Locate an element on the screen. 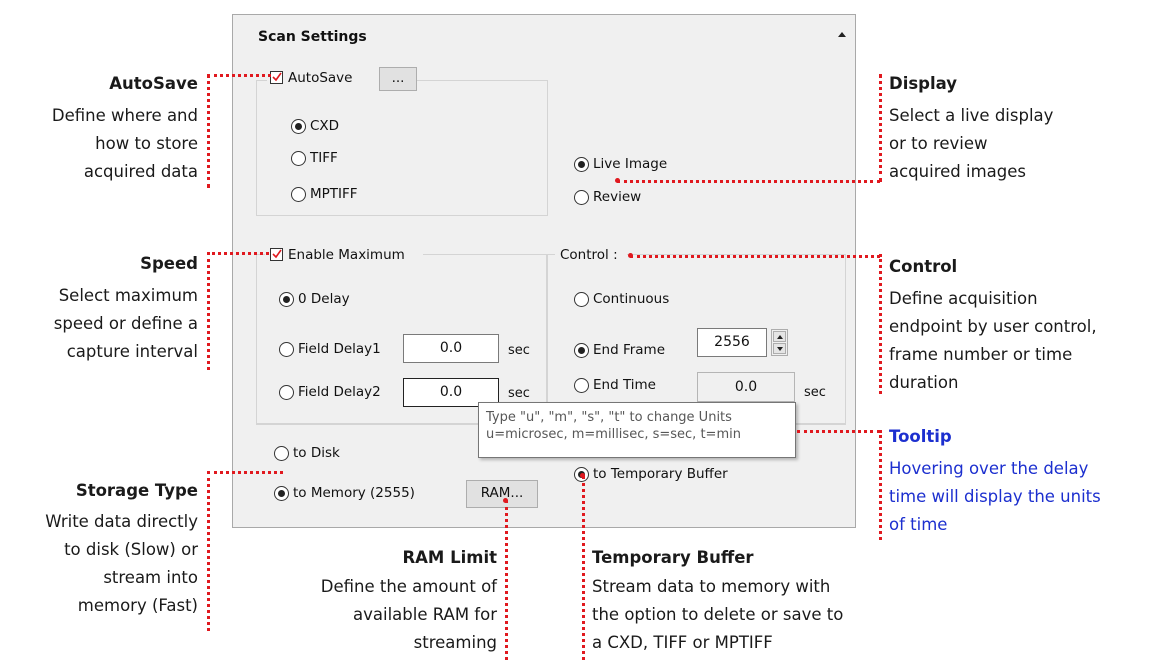 The width and height of the screenshot is (1154, 660). display-callout-dot is located at coordinates (617, 180).